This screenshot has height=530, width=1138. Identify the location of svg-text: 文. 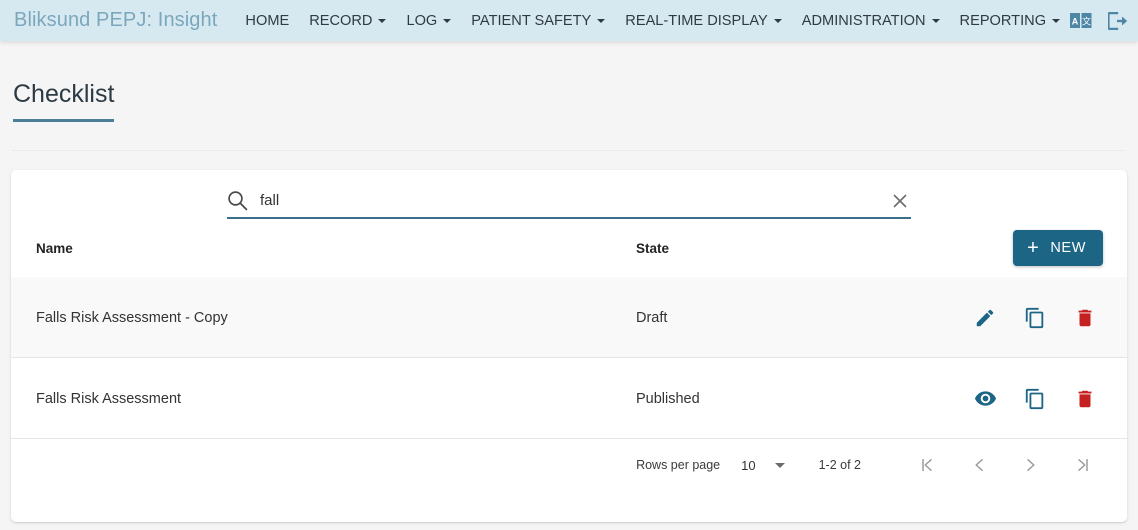
(1086, 22).